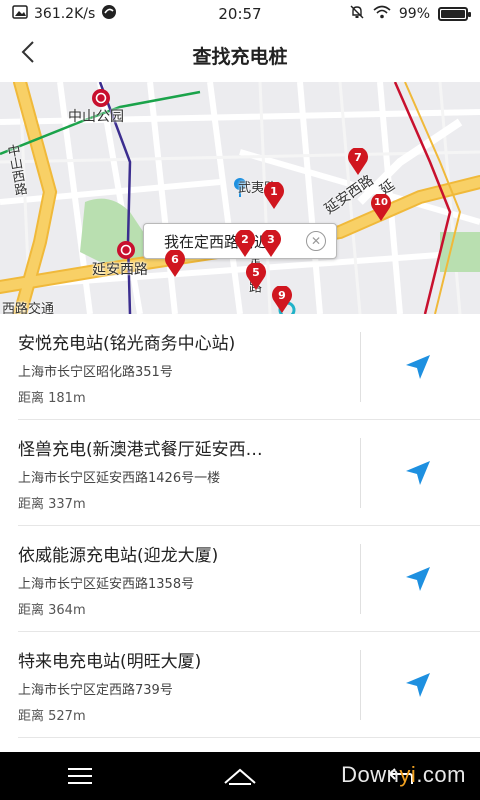 The width and height of the screenshot is (480, 800). I want to click on home-button, so click(240, 776).